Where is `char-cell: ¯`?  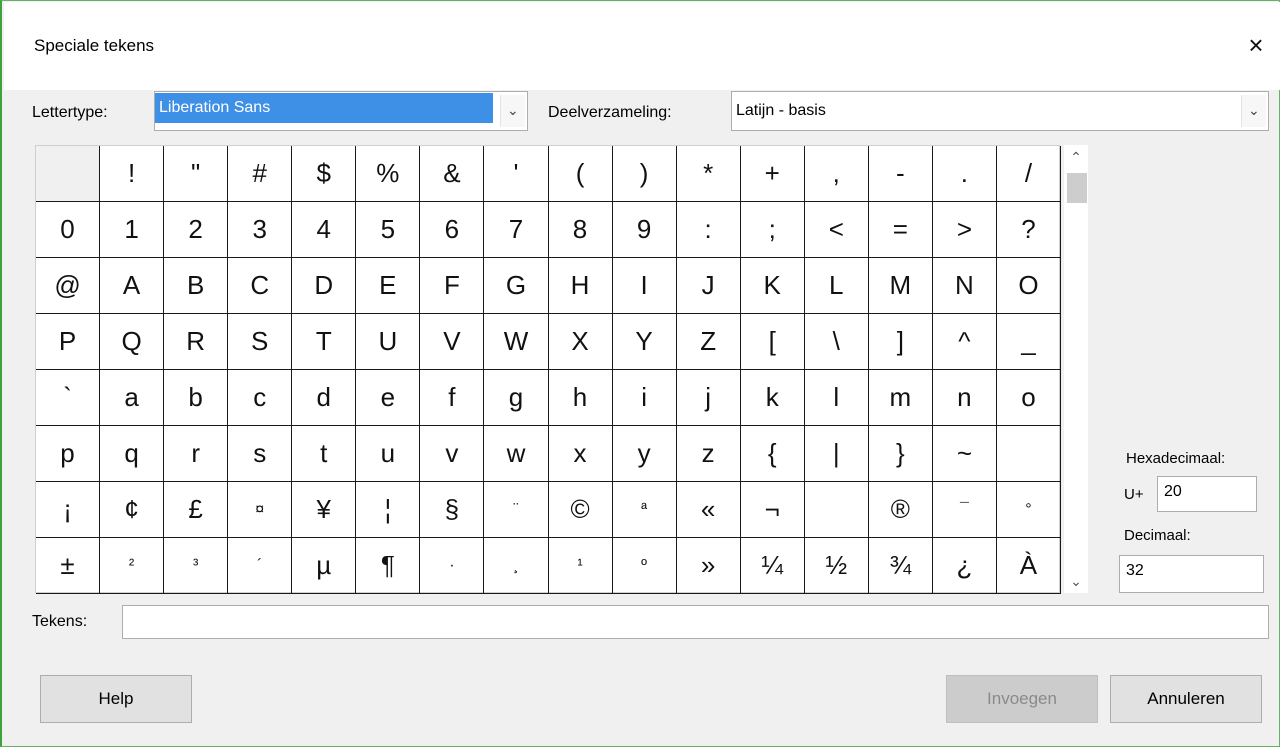
char-cell: ¯ is located at coordinates (964, 510).